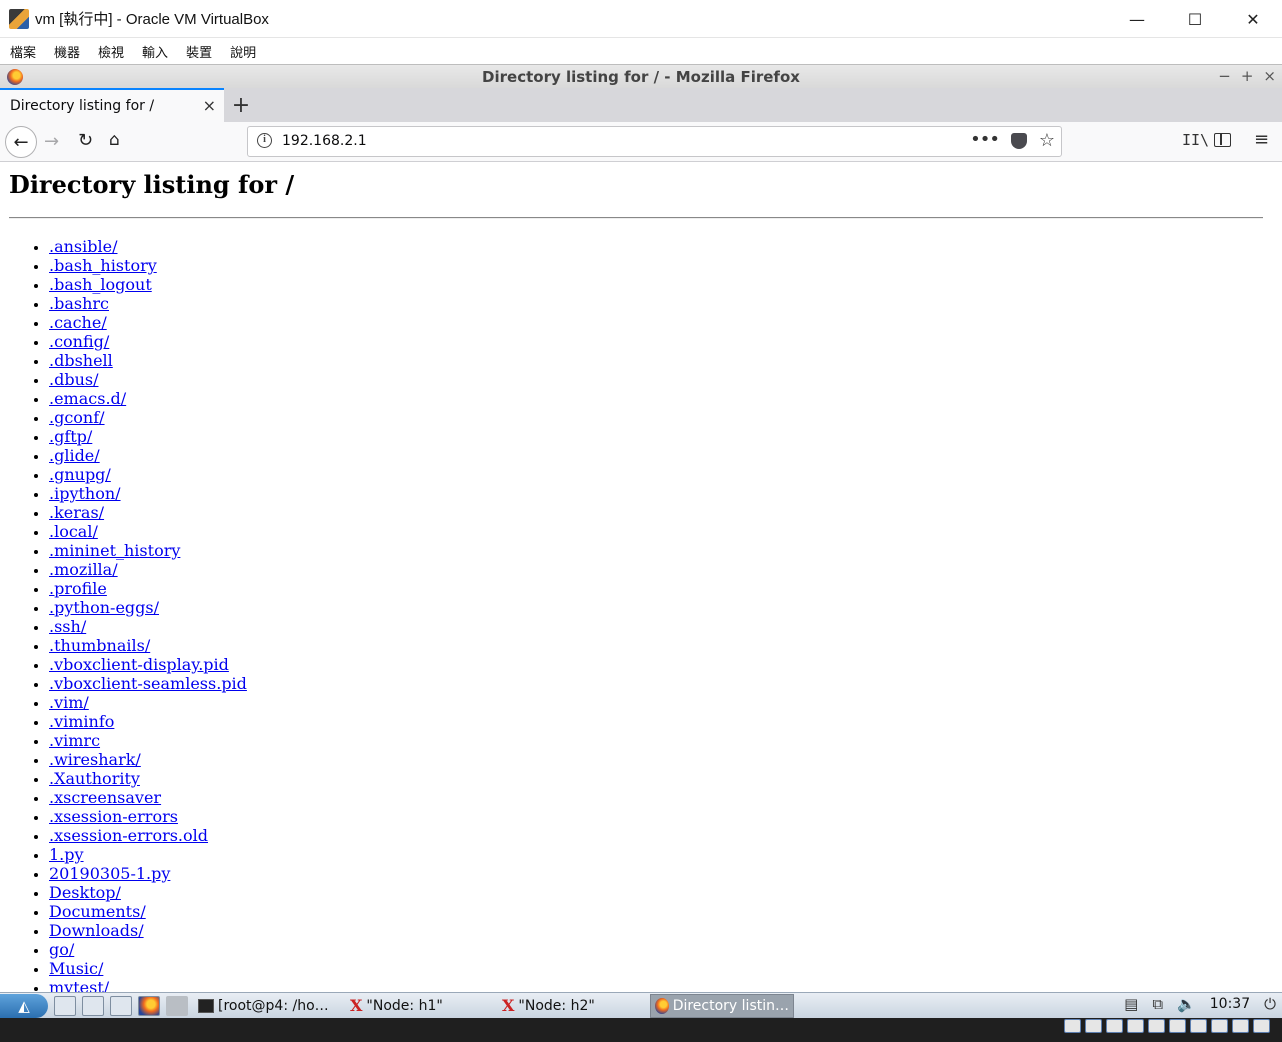  I want to click on forward-button: →, so click(51, 141).